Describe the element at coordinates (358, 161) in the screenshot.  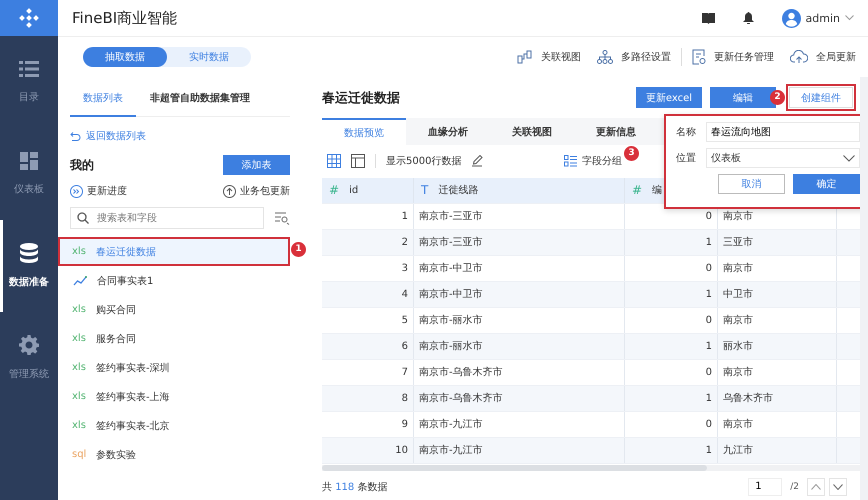
I see `layout-icon` at that location.